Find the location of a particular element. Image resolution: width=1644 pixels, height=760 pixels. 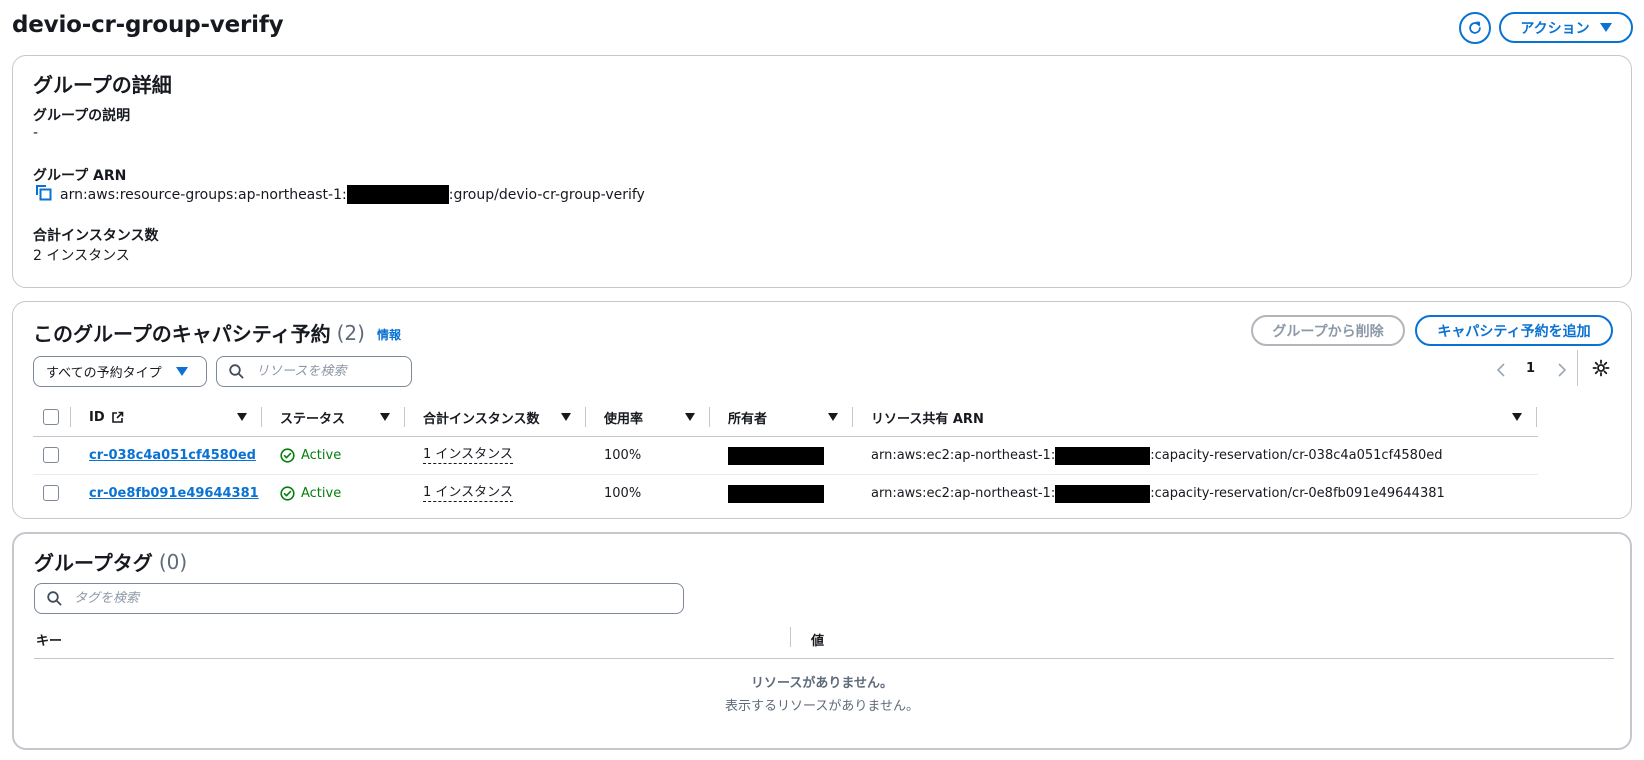

actions-label: アクション is located at coordinates (1555, 27).